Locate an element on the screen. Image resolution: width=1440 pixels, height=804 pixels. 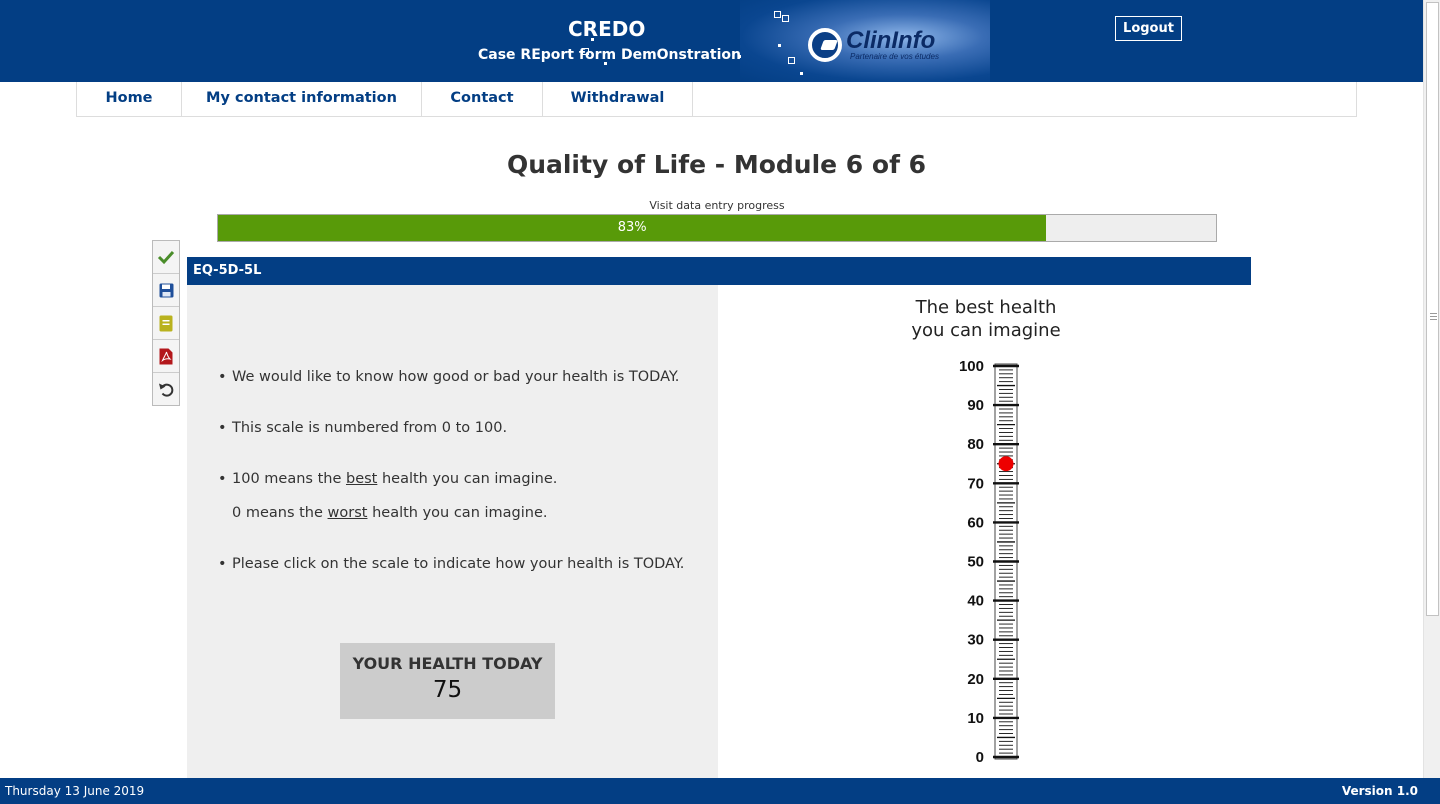
logout-button: Logout is located at coordinates (1148, 28).